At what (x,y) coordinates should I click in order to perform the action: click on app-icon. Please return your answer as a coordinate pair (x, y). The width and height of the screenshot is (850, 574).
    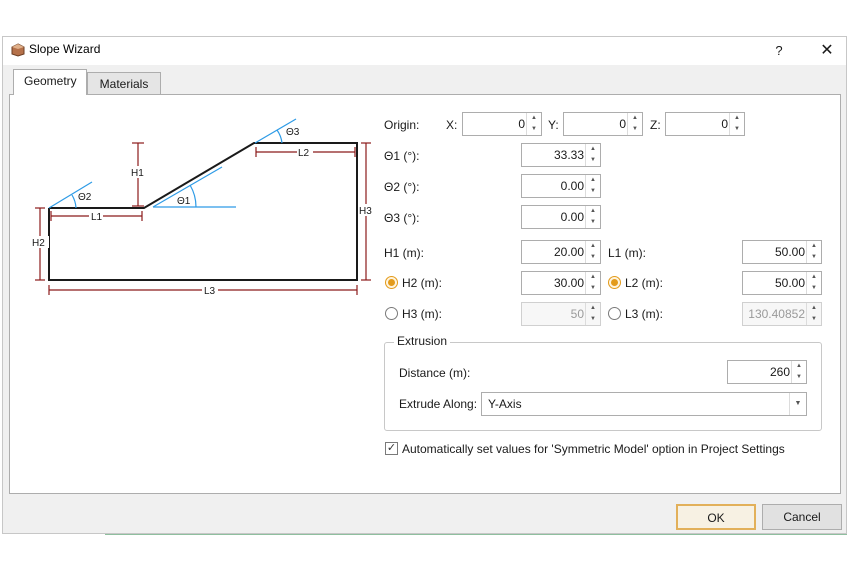
    Looking at the image, I should click on (18, 50).